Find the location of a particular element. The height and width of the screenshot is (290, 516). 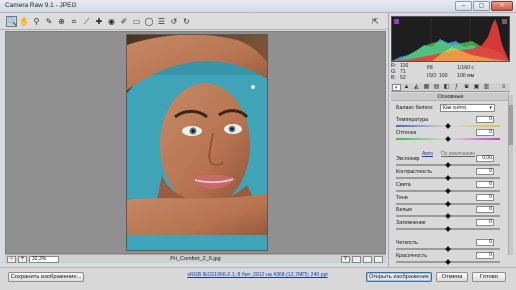

tab-detail-icon: ◭ is located at coordinates (416, 87).